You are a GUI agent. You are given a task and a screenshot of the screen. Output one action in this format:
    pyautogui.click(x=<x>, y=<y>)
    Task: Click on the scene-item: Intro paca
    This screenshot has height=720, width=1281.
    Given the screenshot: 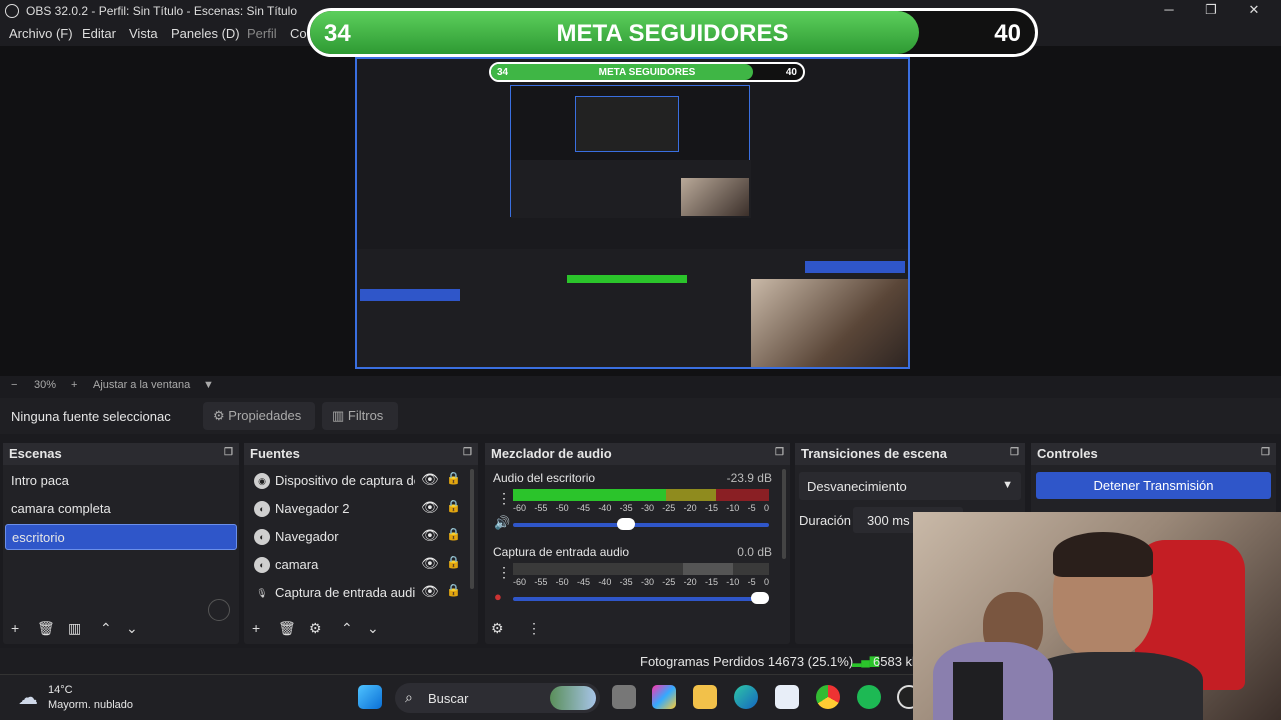 What is the action you would take?
    pyautogui.click(x=121, y=481)
    